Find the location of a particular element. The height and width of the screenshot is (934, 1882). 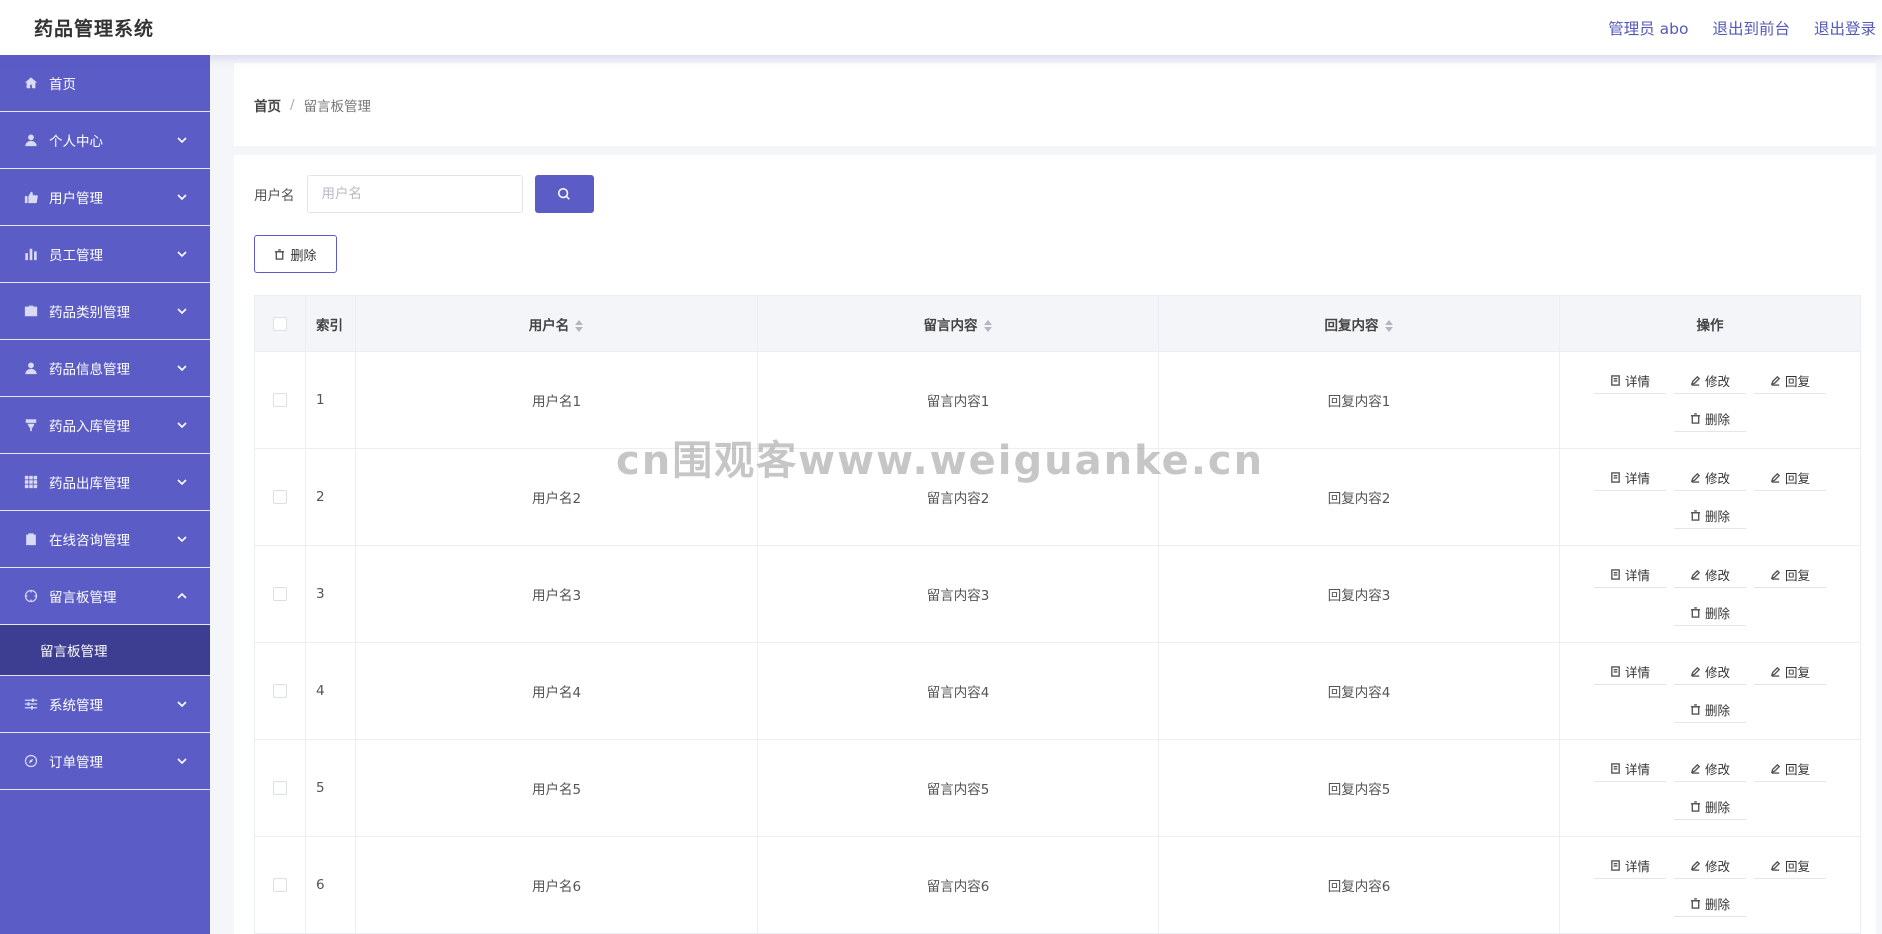

sidebar-item: 药品类别管理 is located at coordinates (105, 311).